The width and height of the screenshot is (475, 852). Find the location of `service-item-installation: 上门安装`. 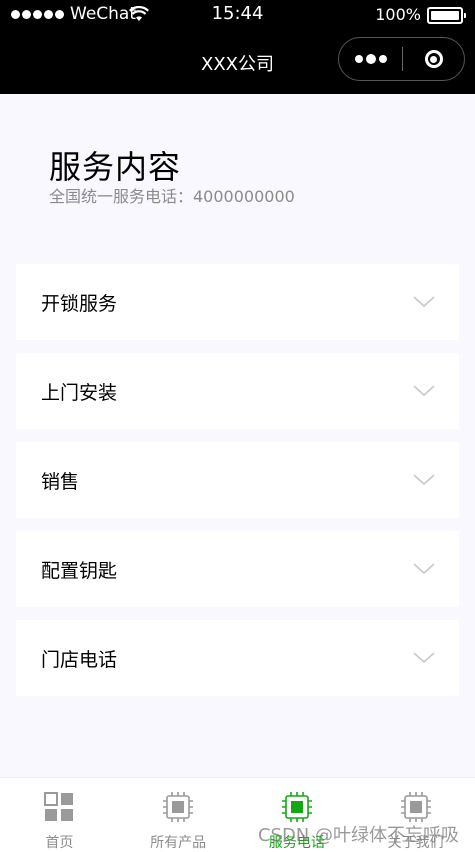

service-item-installation: 上门安装 is located at coordinates (237, 391).